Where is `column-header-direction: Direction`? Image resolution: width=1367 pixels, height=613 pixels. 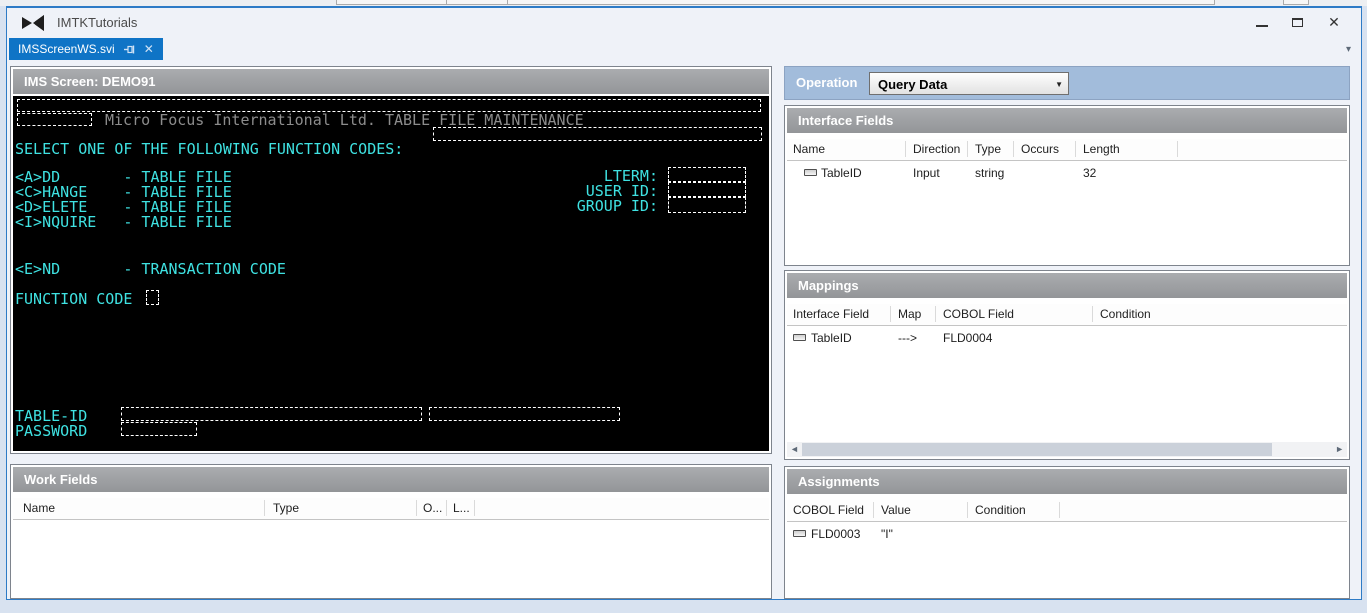 column-header-direction: Direction is located at coordinates (937, 149).